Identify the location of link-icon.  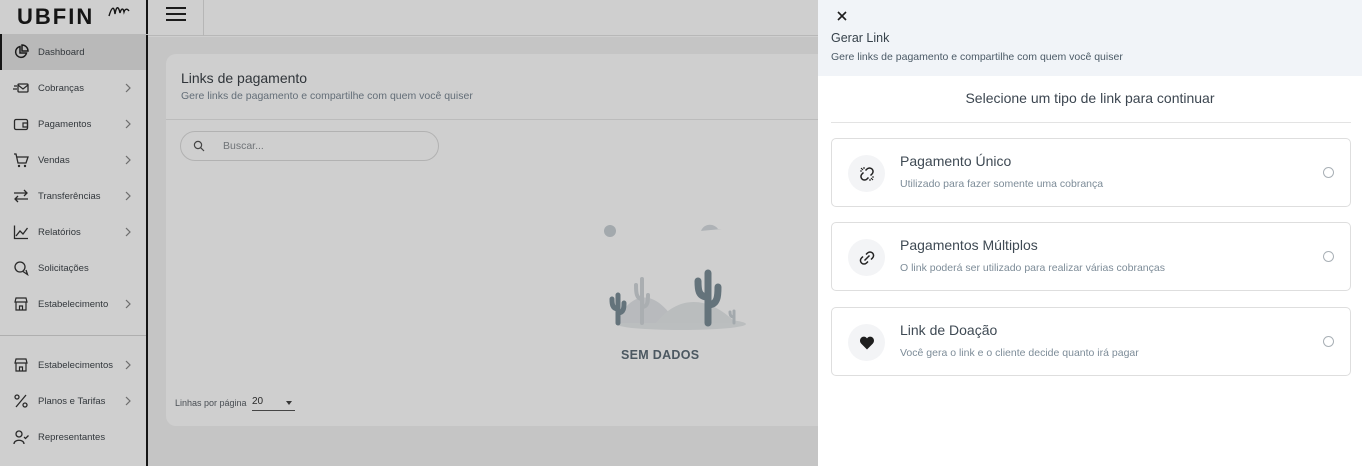
(866, 257).